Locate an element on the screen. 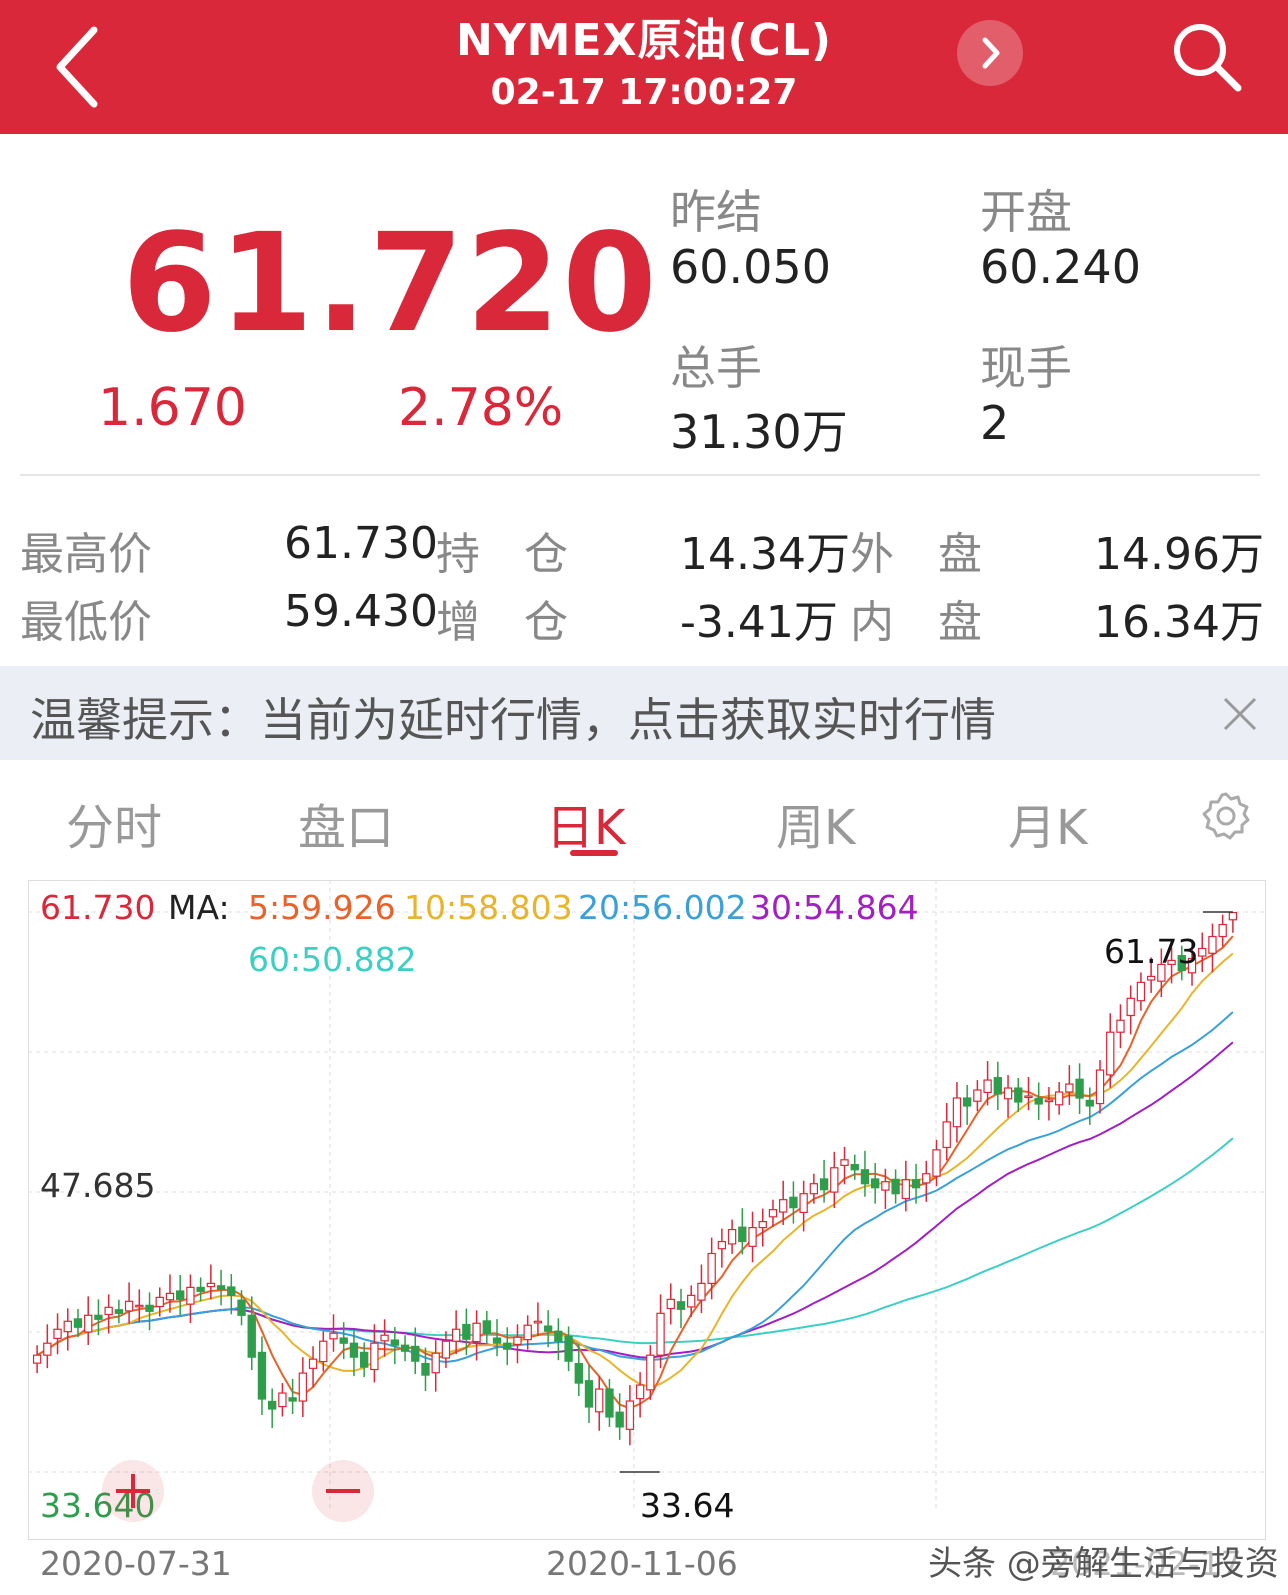  y-tick-mid: 47.685 is located at coordinates (98, 1185).